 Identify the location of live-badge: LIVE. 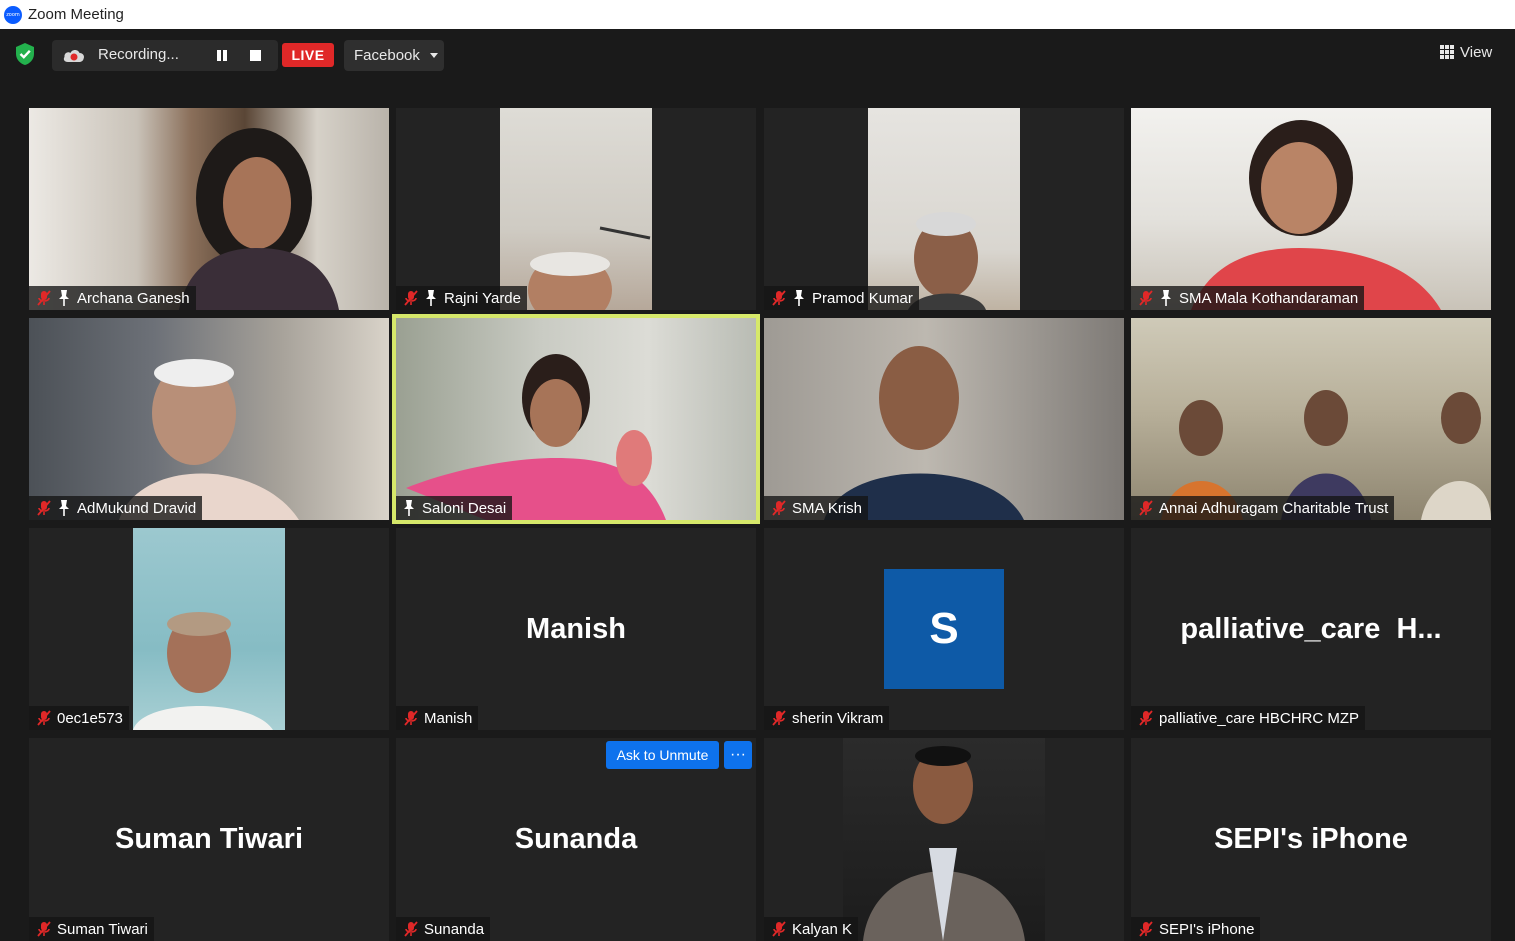
(308, 55).